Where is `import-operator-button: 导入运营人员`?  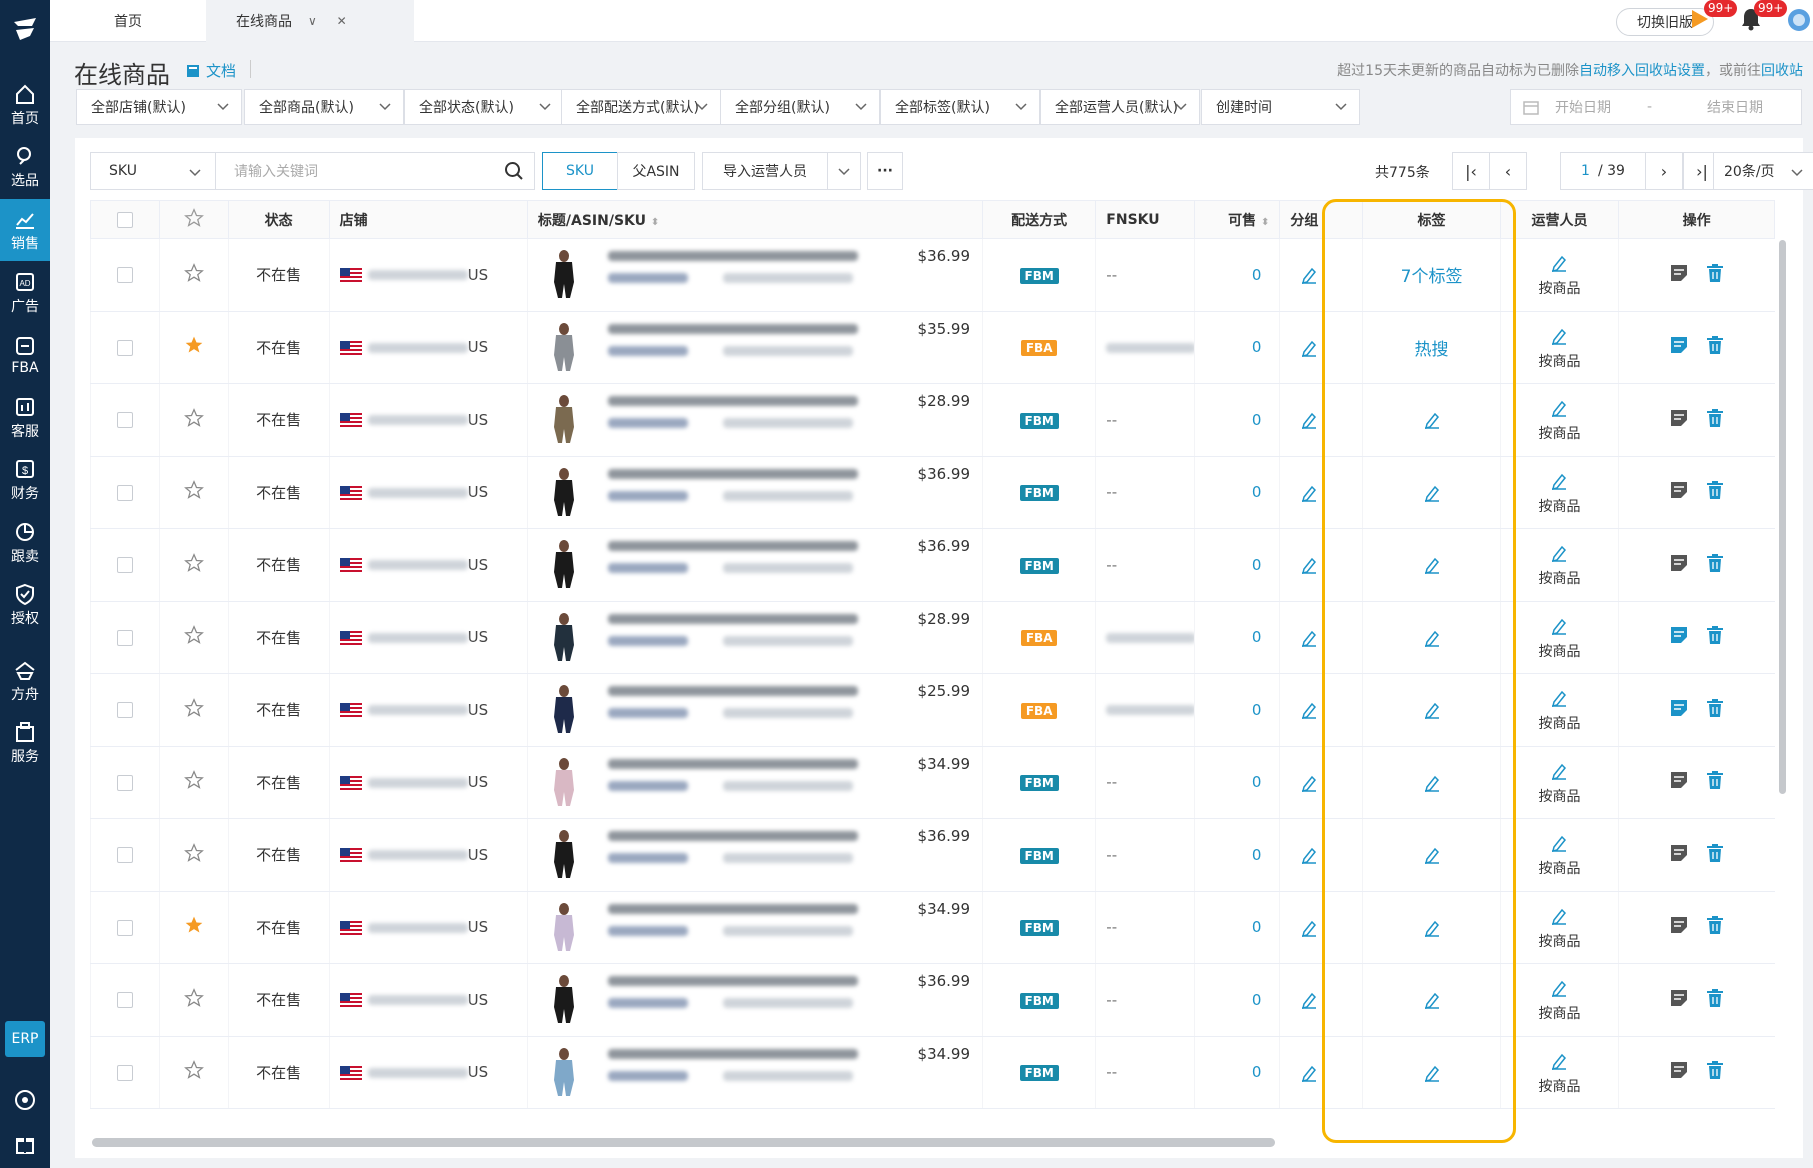 import-operator-button: 导入运营人员 is located at coordinates (765, 171).